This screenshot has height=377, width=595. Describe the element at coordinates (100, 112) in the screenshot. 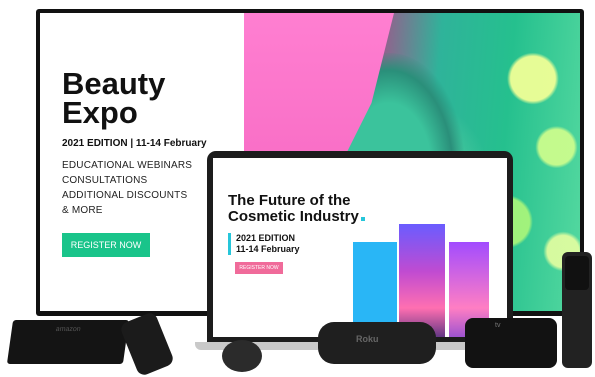

I see `expo-title-line2: Expo` at that location.